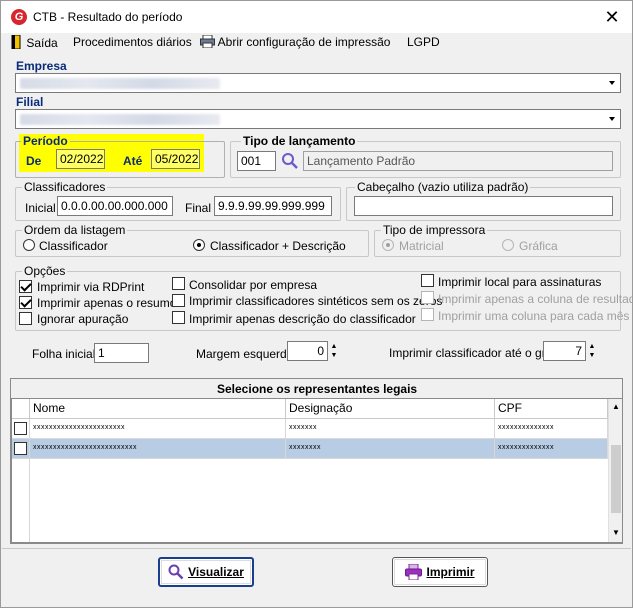 This screenshot has height=608, width=633. I want to click on opcao-consolidar-checkbox, so click(178, 283).